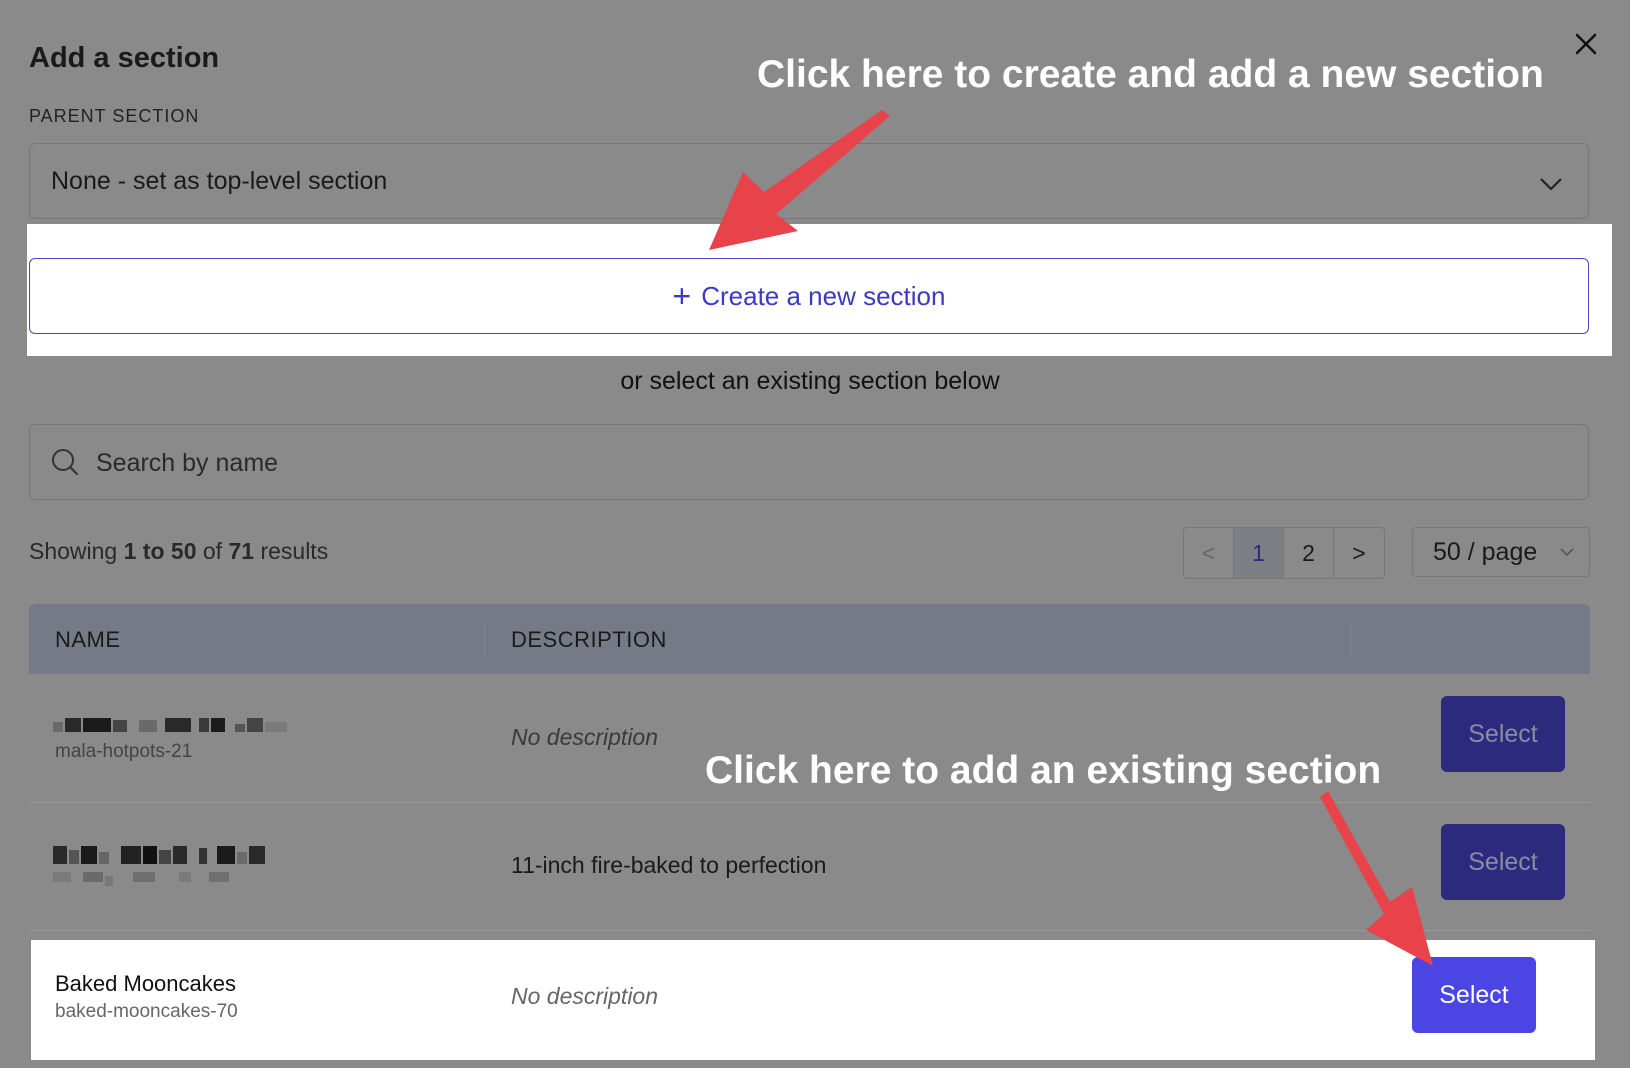 The width and height of the screenshot is (1630, 1068). What do you see at coordinates (73, 551) in the screenshot?
I see `results-prefix: Showing` at bounding box center [73, 551].